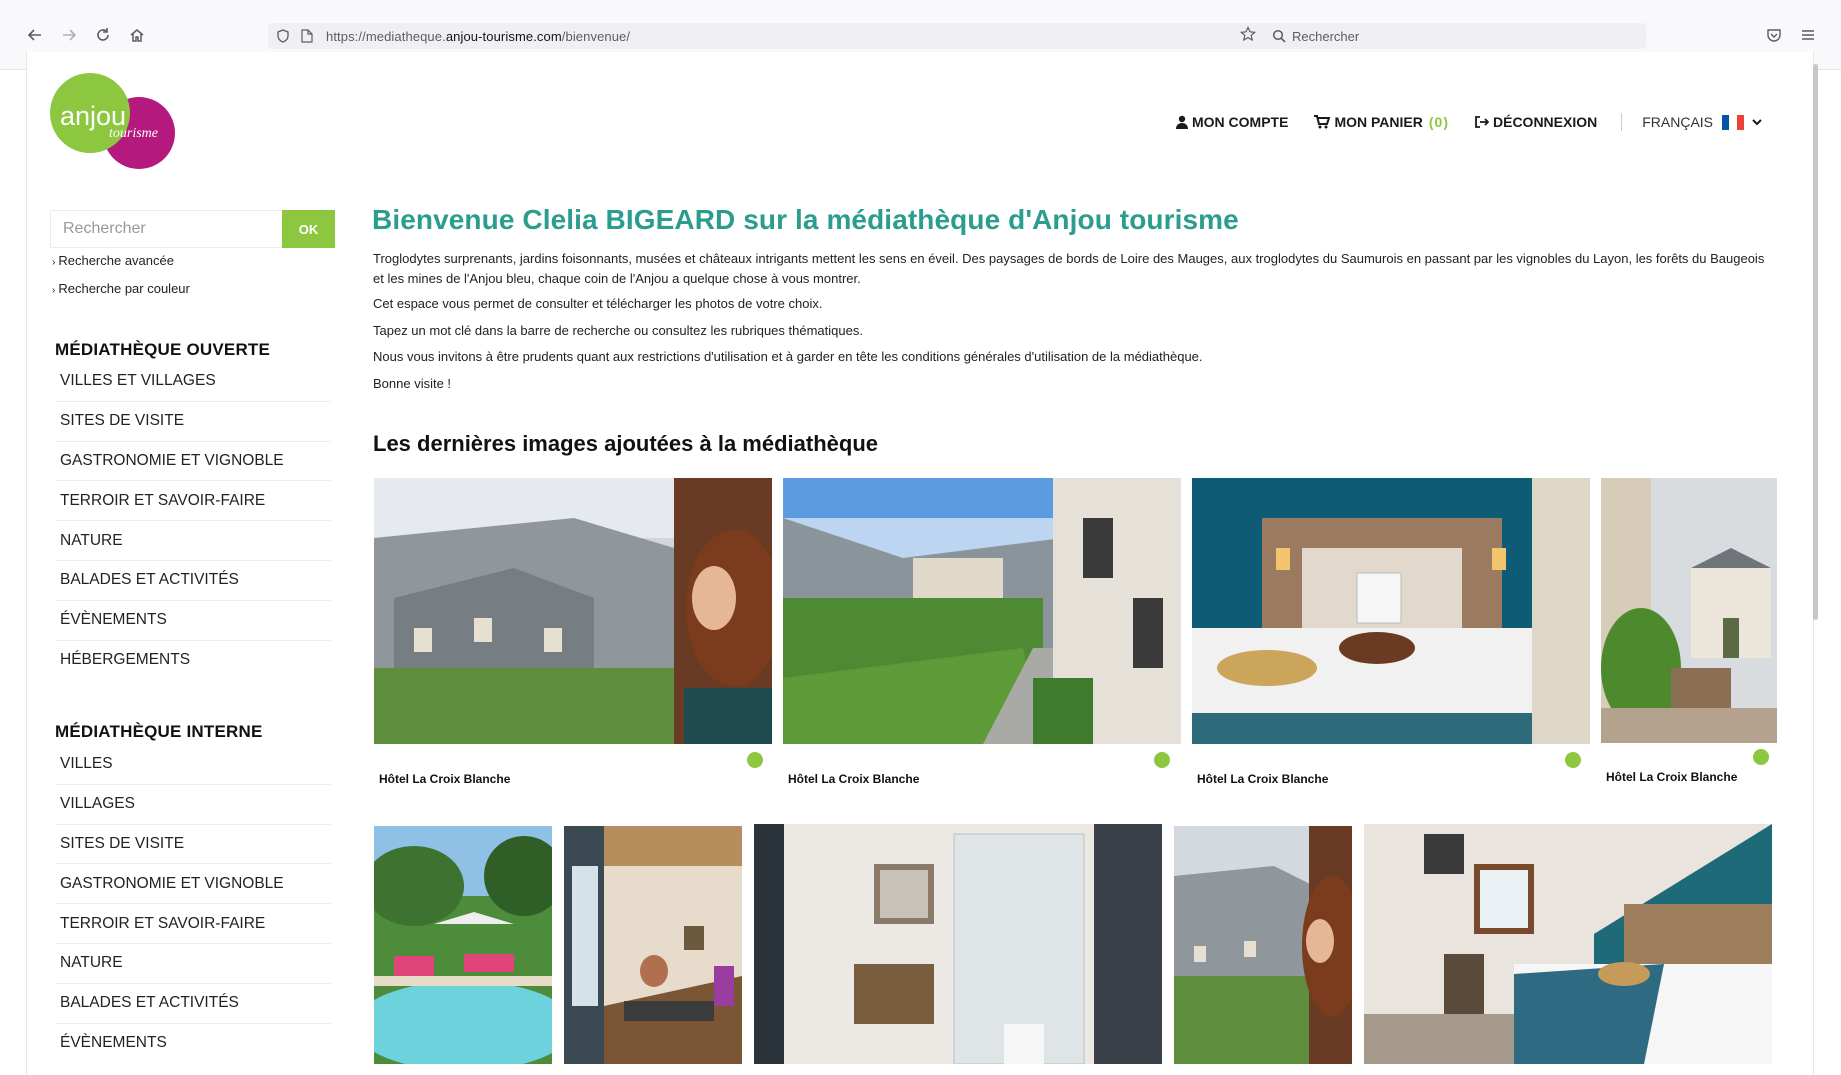 The height and width of the screenshot is (1075, 1841). I want to click on color-search-link: › Recherche par couleur, so click(121, 288).